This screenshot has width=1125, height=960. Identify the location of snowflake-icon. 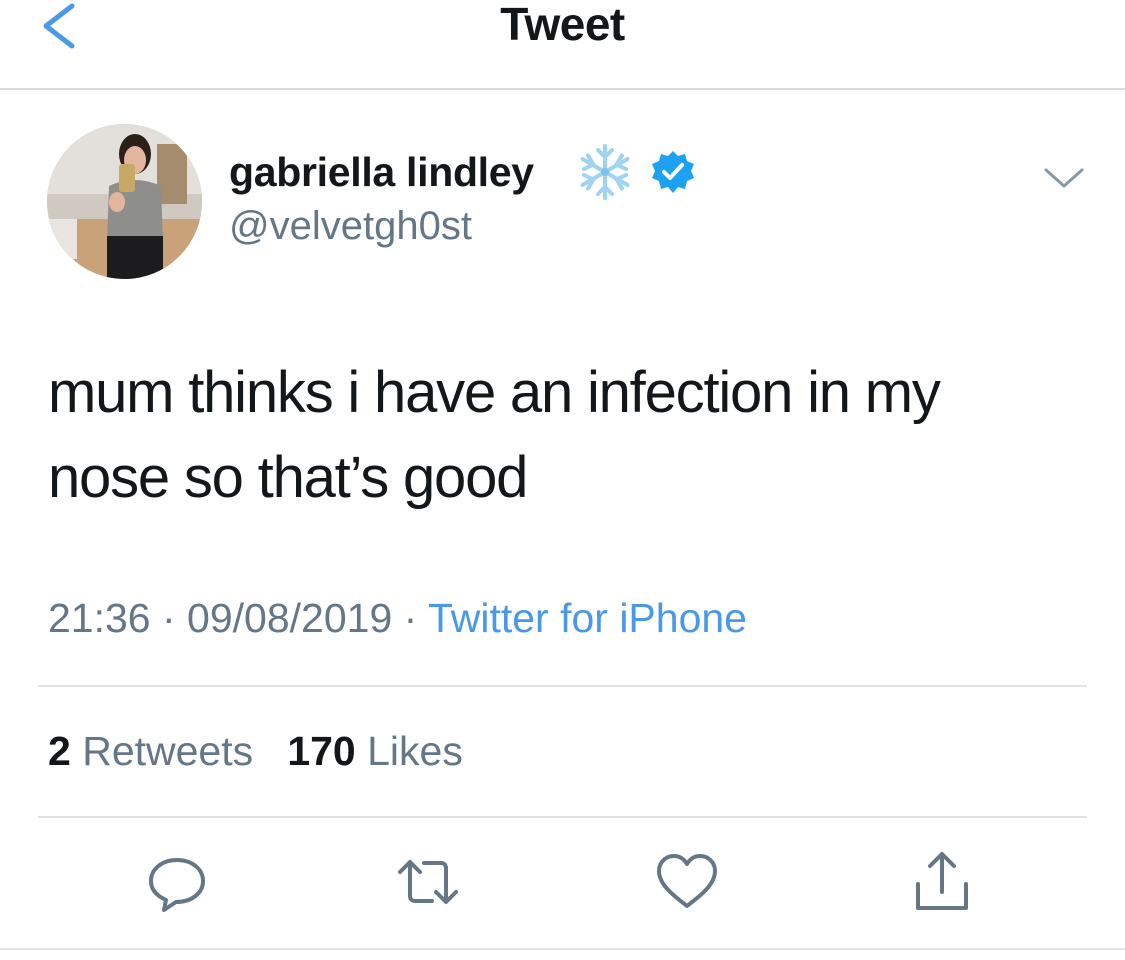
(605, 172).